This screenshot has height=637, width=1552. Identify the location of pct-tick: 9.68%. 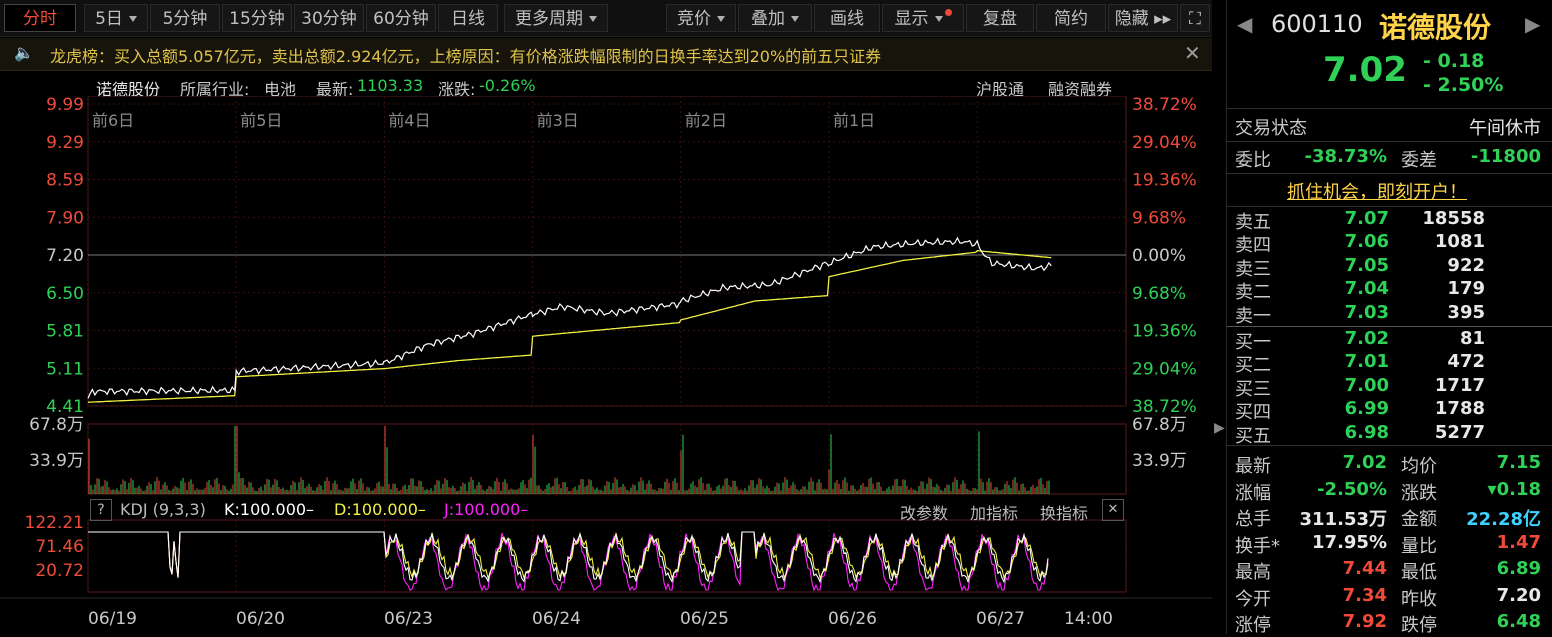
(1159, 218).